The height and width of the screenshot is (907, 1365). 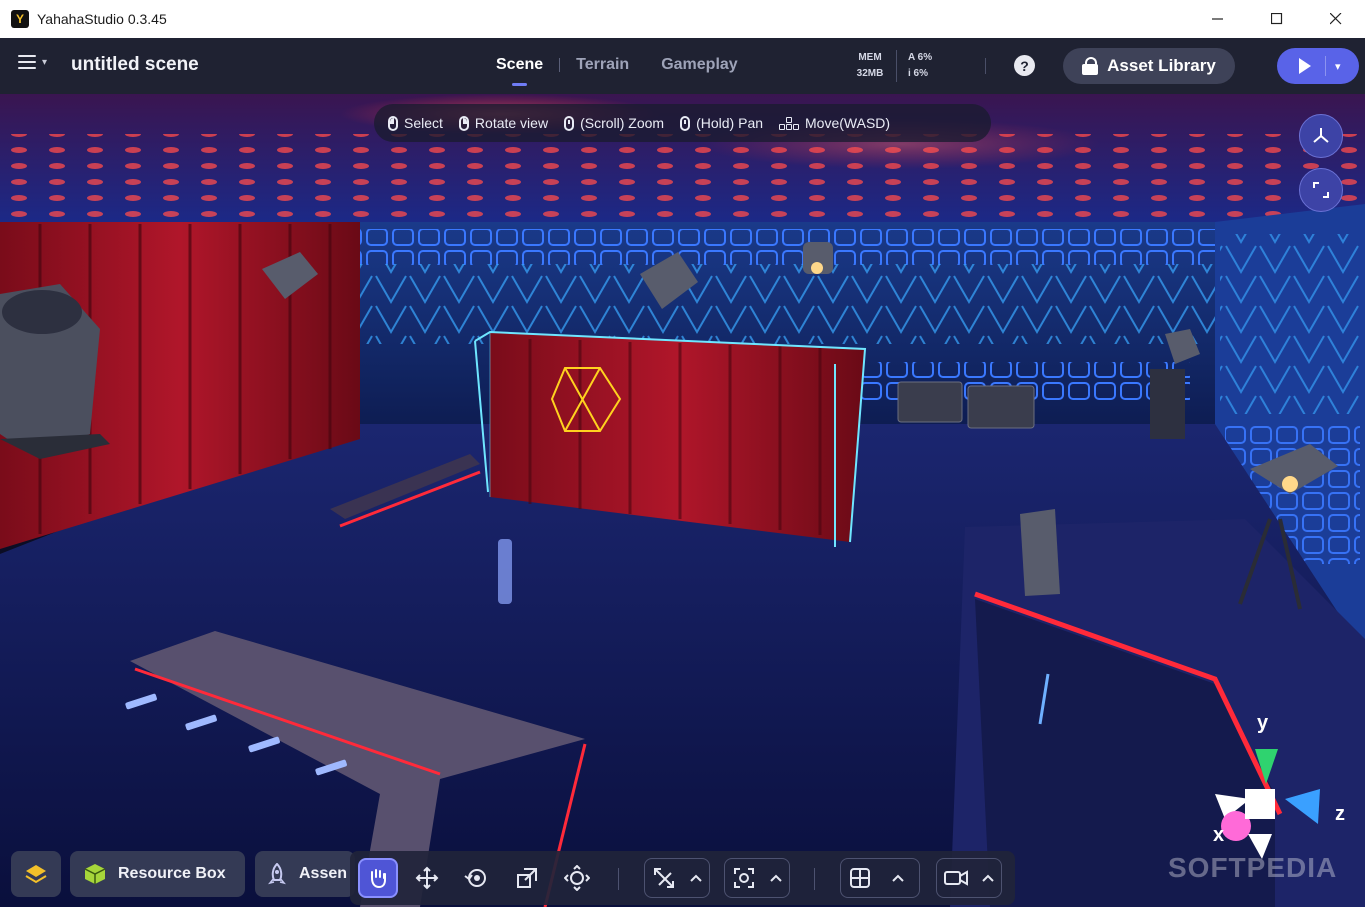 I want to click on close-icon, so click(x=1335, y=19).